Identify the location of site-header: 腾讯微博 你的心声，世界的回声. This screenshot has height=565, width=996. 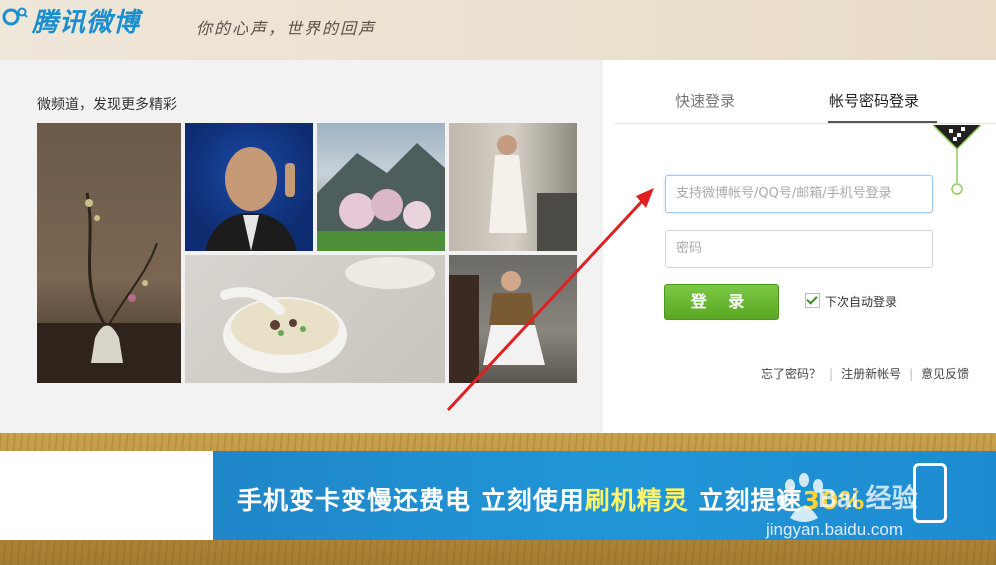
(498, 30).